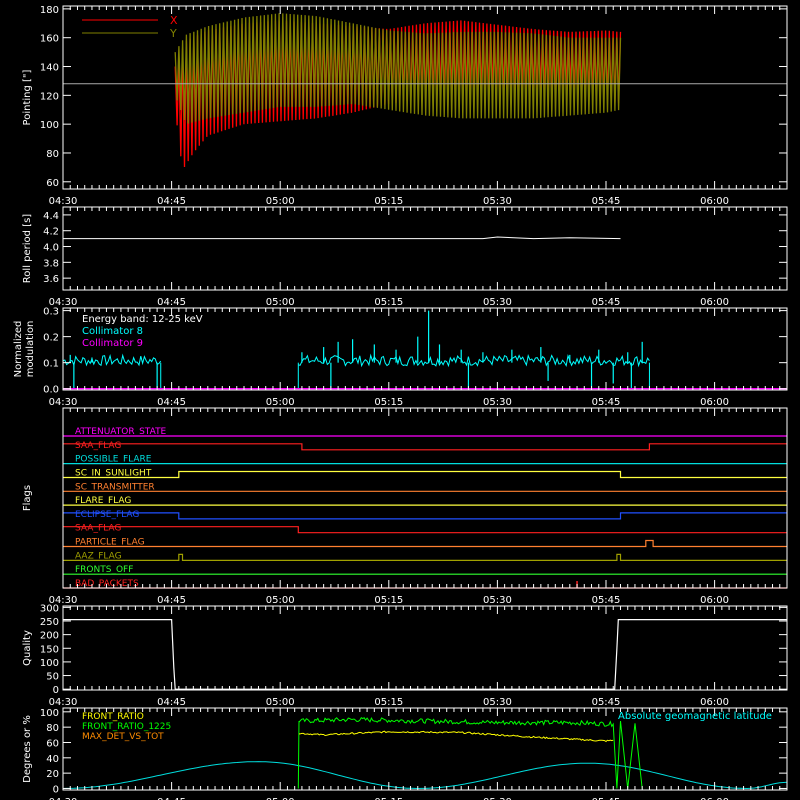  I want to click on y-tick-label: 160, so click(49, 39).